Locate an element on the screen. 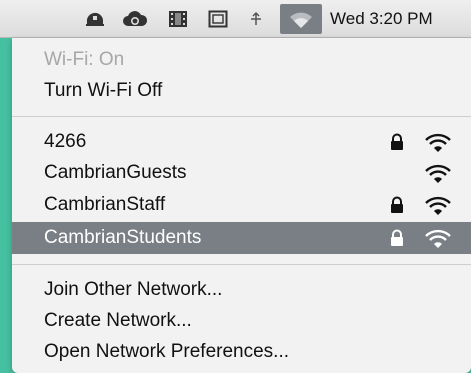 This screenshot has width=471, height=373. cloud-sync-icon is located at coordinates (135, 19).